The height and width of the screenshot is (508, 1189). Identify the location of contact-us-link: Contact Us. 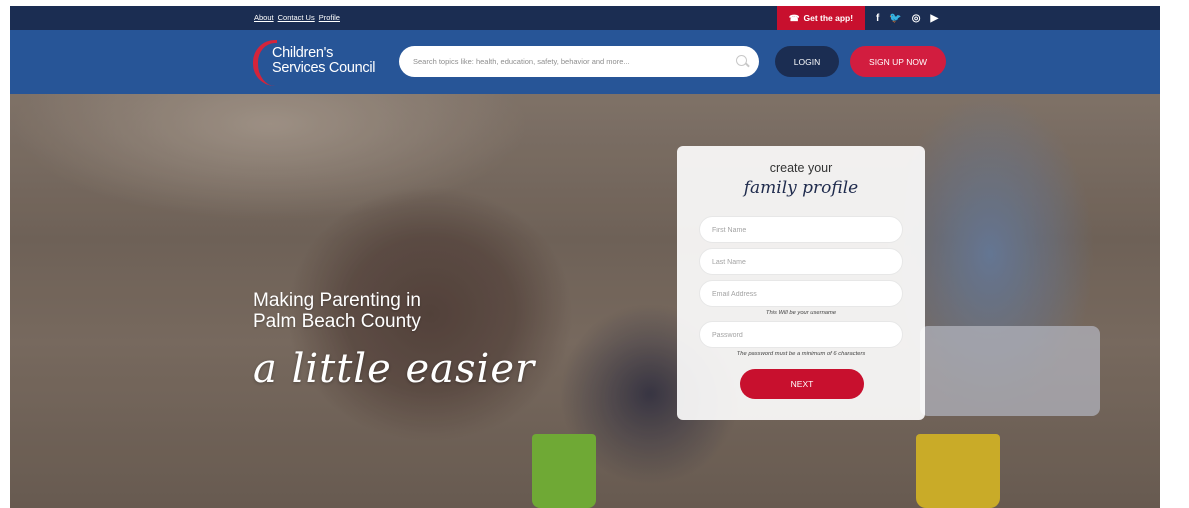
(296, 17).